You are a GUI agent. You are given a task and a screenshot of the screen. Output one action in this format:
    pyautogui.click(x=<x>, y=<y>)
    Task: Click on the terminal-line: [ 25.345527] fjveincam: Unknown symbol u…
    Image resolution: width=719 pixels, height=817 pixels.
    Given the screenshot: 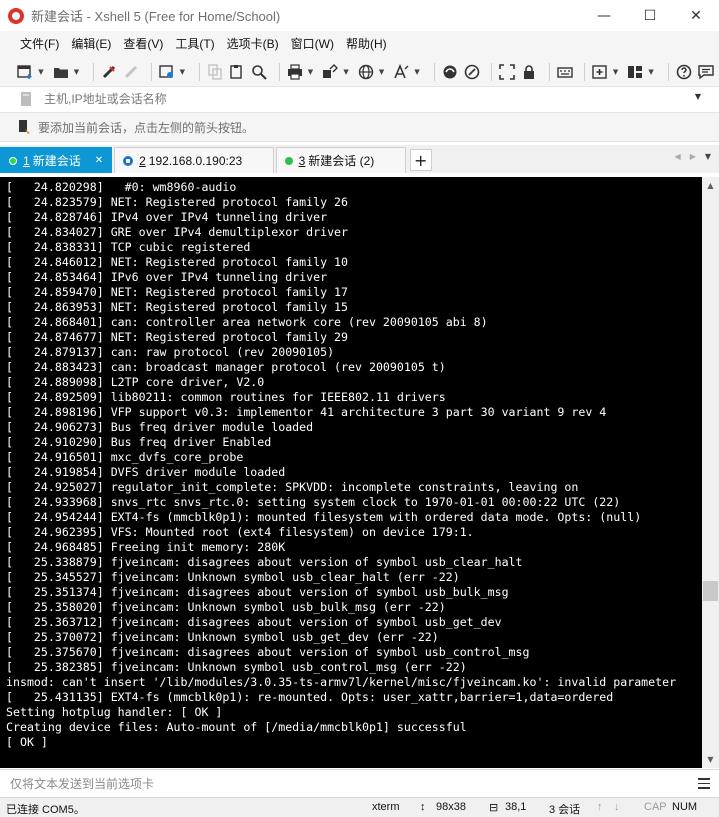 What is the action you would take?
    pyautogui.click(x=233, y=577)
    